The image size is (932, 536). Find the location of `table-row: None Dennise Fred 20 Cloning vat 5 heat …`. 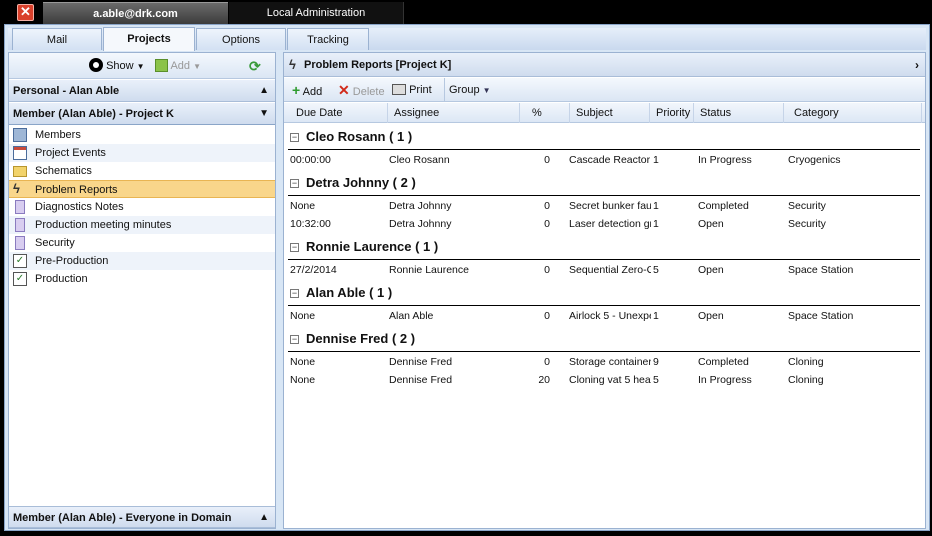

table-row: None Dennise Fred 20 Cloning vat 5 heat … is located at coordinates (604, 380).